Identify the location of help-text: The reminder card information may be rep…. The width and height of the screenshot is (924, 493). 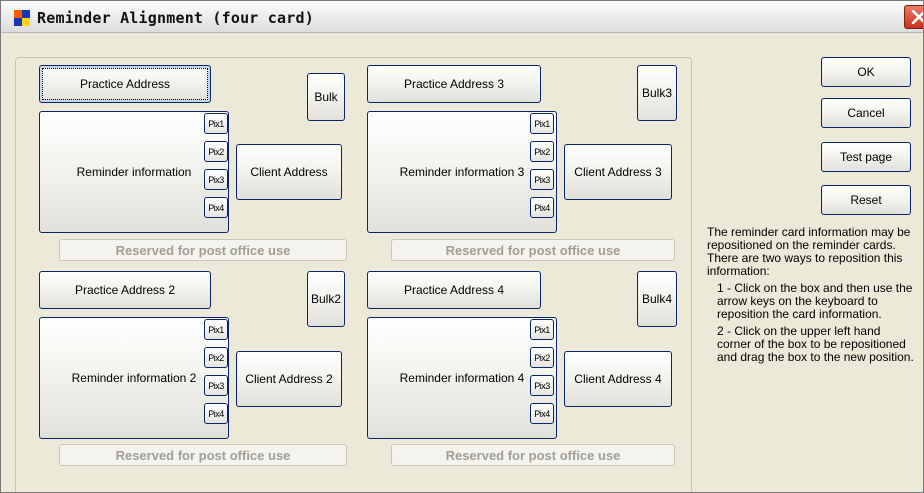
(812, 297).